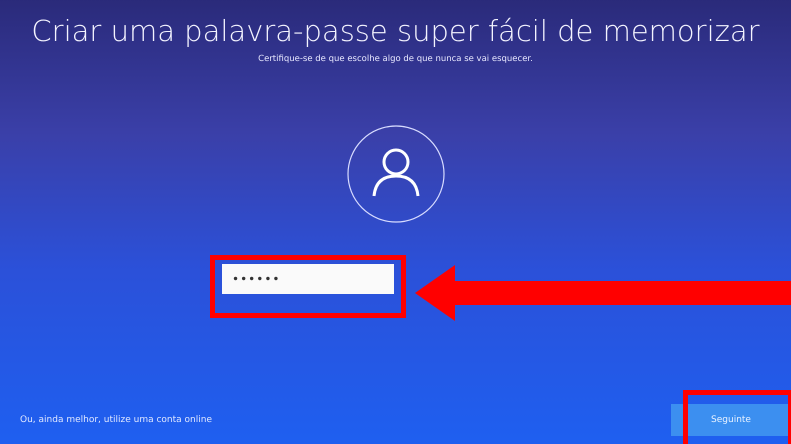  Describe the element at coordinates (308, 279) in the screenshot. I see `password-field: ••••••` at that location.